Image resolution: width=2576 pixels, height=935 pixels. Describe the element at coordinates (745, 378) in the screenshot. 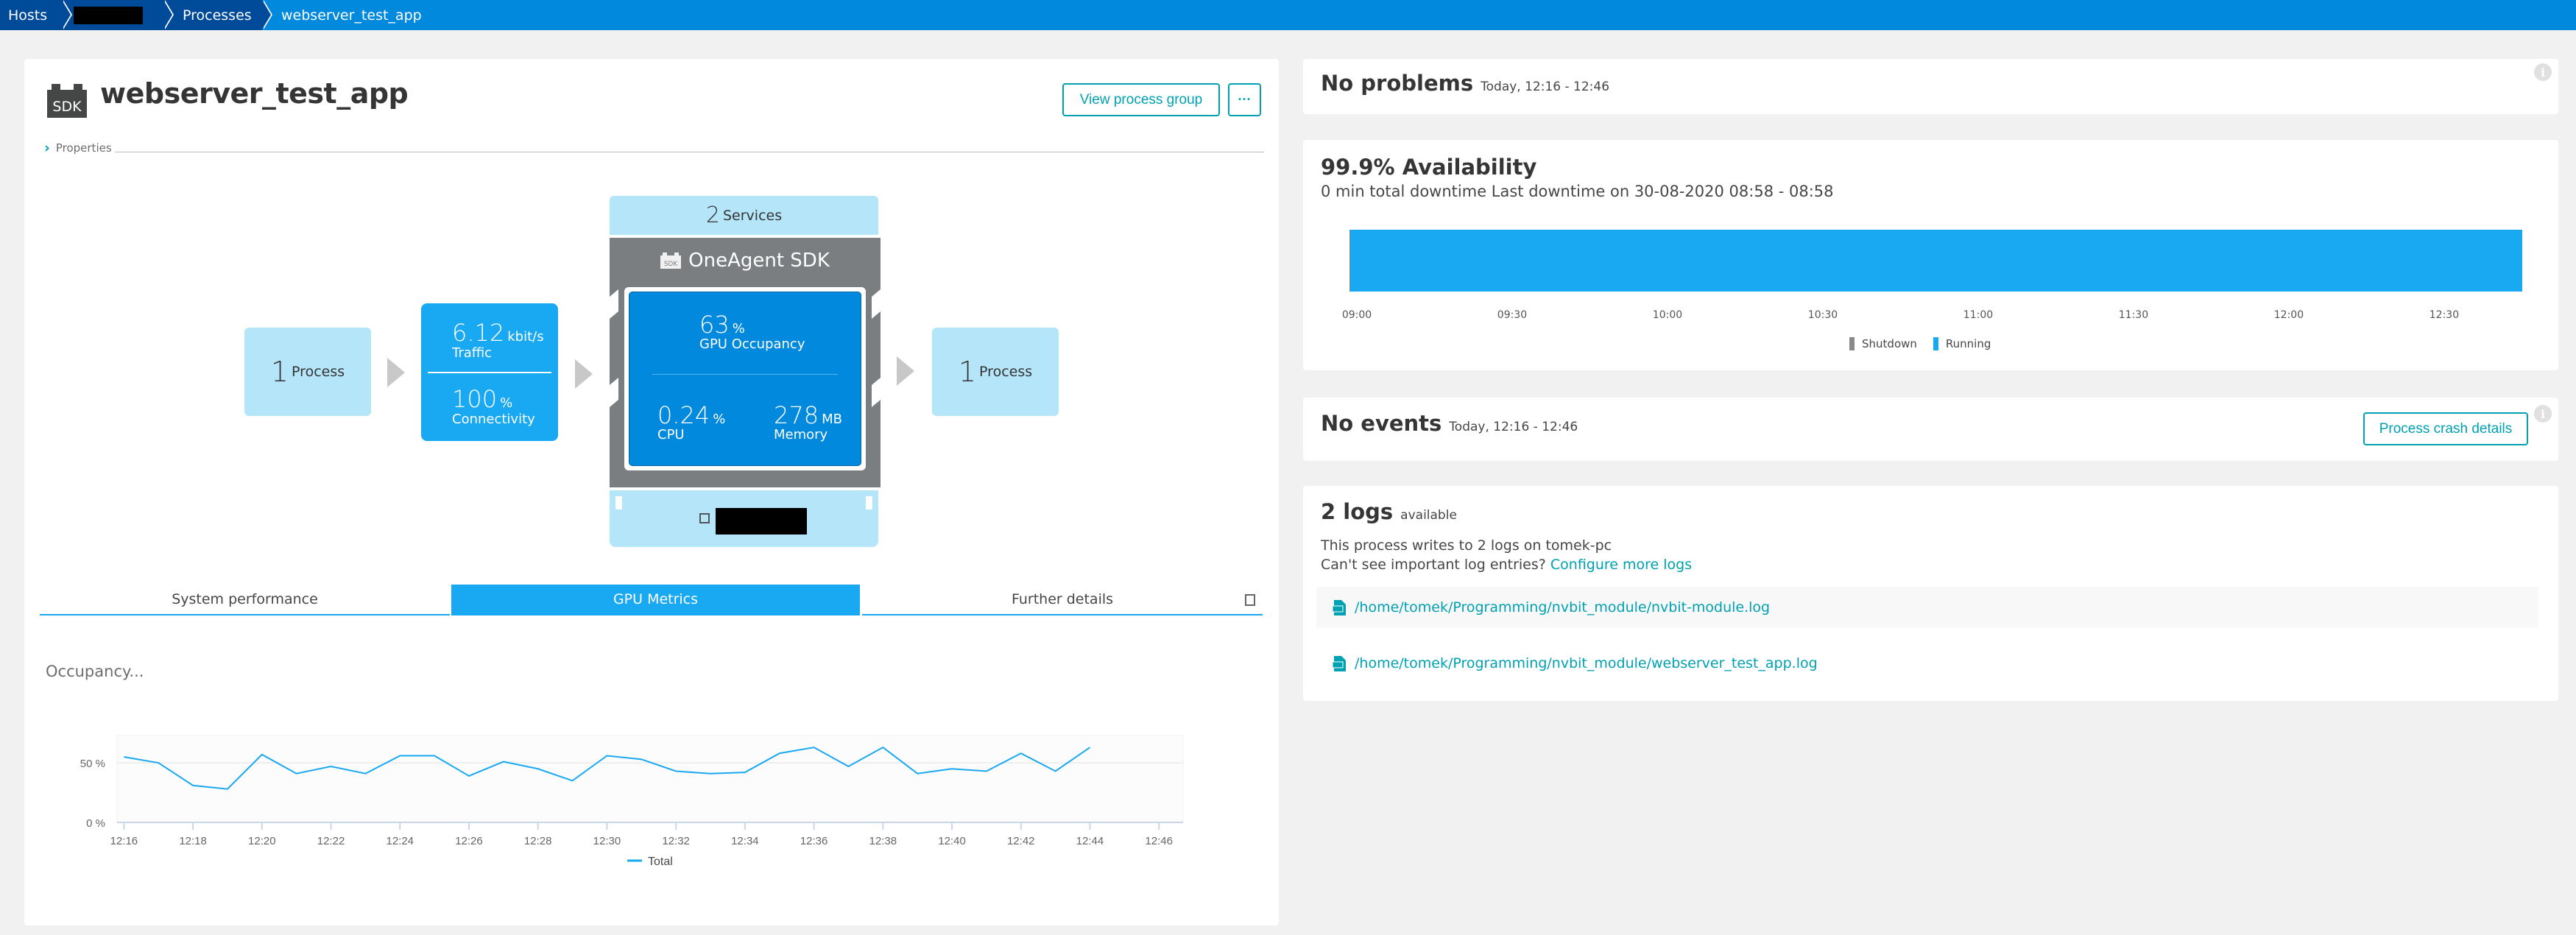

I see `metrics-panel: 63% GPU Occupancy 0.24% CPU 278 MB Memory` at that location.